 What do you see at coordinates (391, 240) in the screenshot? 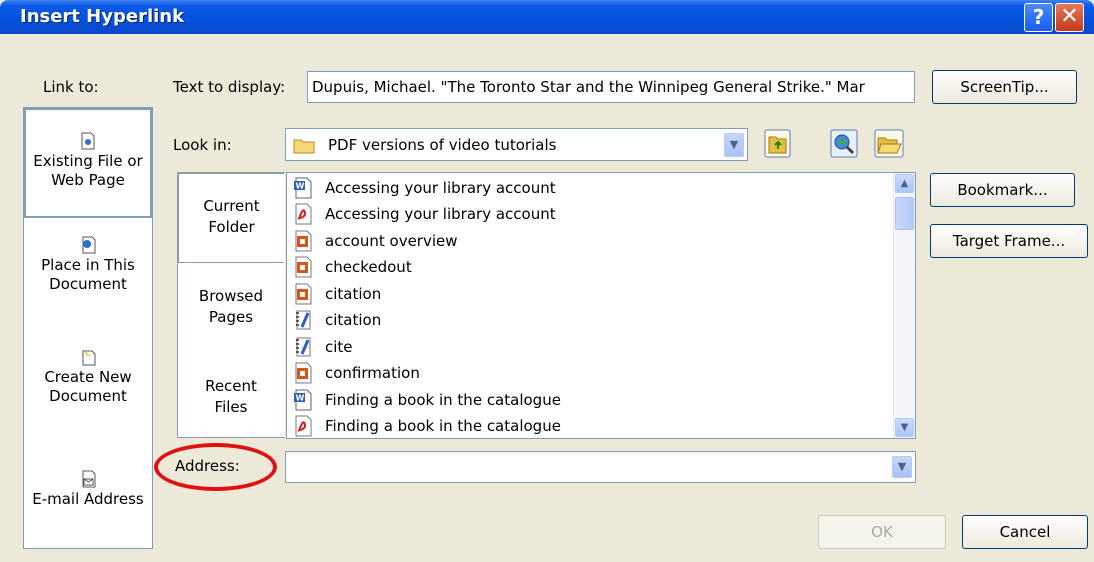
I see `file-name: account overview` at bounding box center [391, 240].